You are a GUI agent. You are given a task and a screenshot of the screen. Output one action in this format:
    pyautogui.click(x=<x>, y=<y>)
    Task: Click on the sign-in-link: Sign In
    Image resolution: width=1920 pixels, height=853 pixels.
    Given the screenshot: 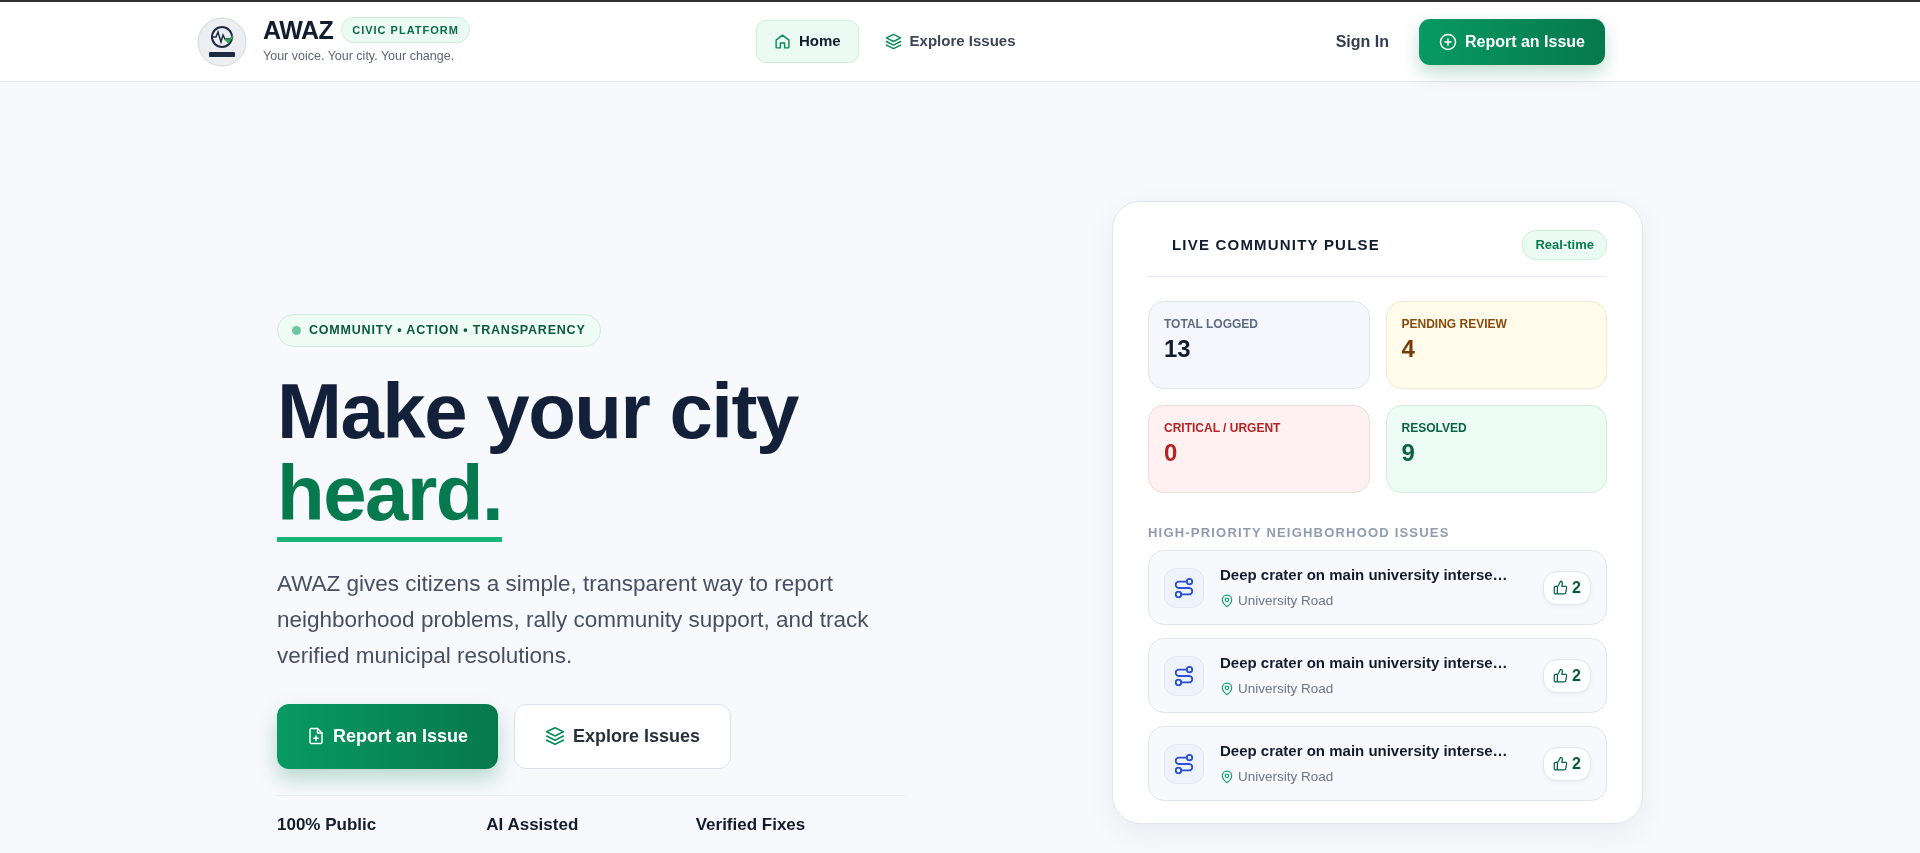 What is the action you would take?
    pyautogui.click(x=1362, y=41)
    